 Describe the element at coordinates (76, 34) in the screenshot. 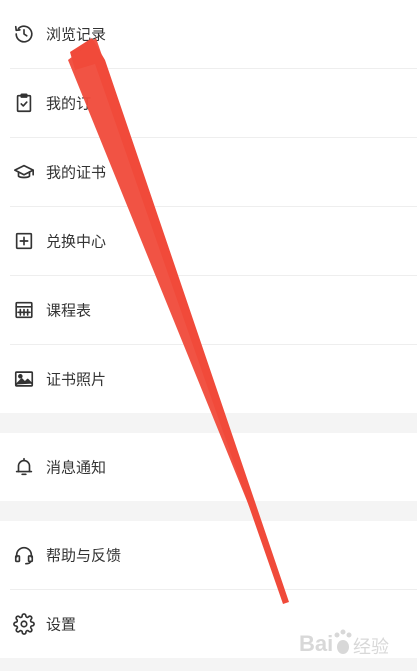

I see `menu-item-label: 浏览记录` at that location.